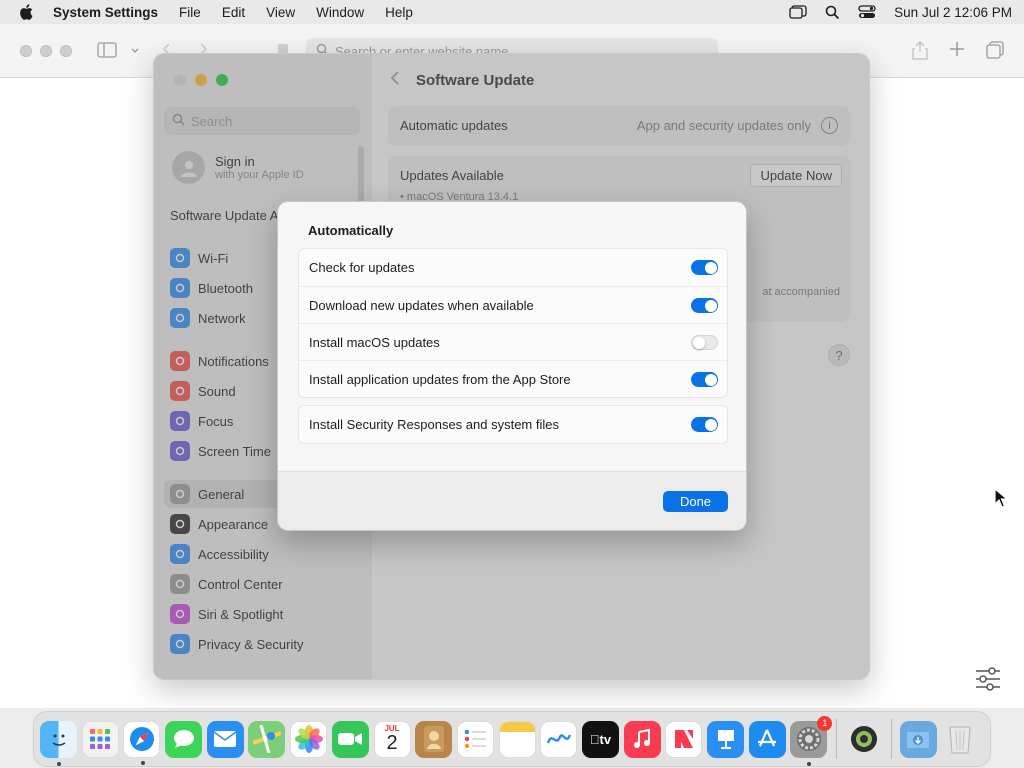 Image resolution: width=1024 pixels, height=768 pixels. Describe the element at coordinates (863, 739) in the screenshot. I see `compressor-app-icon` at that location.